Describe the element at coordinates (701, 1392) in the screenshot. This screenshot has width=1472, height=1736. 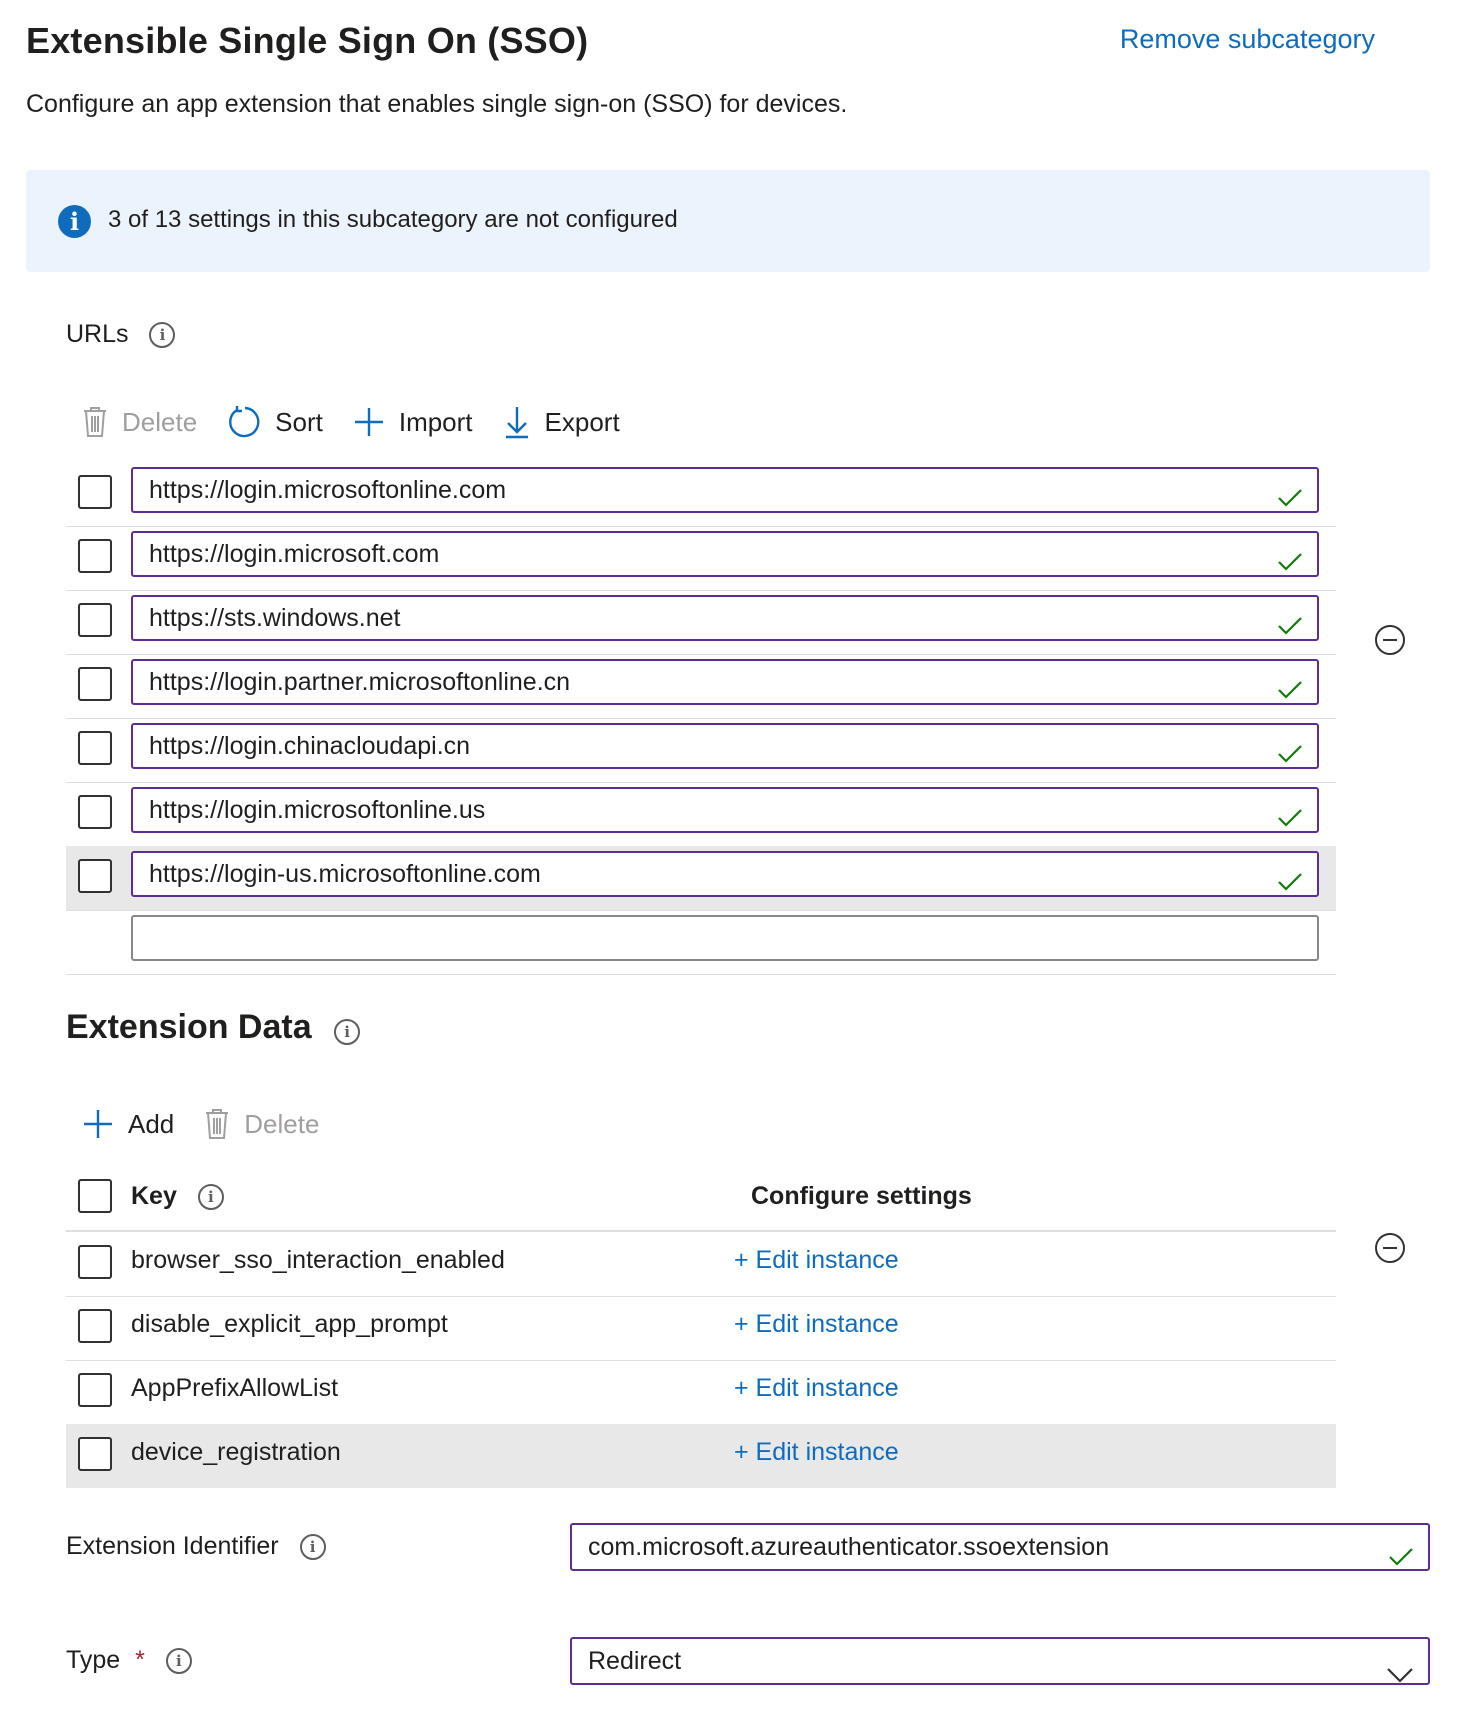
I see `extension-row: AppPrefixAllowList + Edit instance` at that location.